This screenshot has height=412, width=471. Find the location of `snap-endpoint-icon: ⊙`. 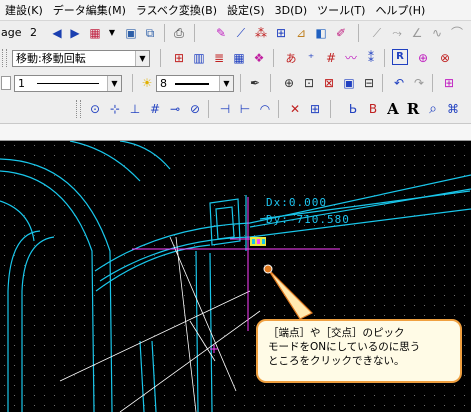

snap-endpoint-icon: ⊙ is located at coordinates (95, 109).